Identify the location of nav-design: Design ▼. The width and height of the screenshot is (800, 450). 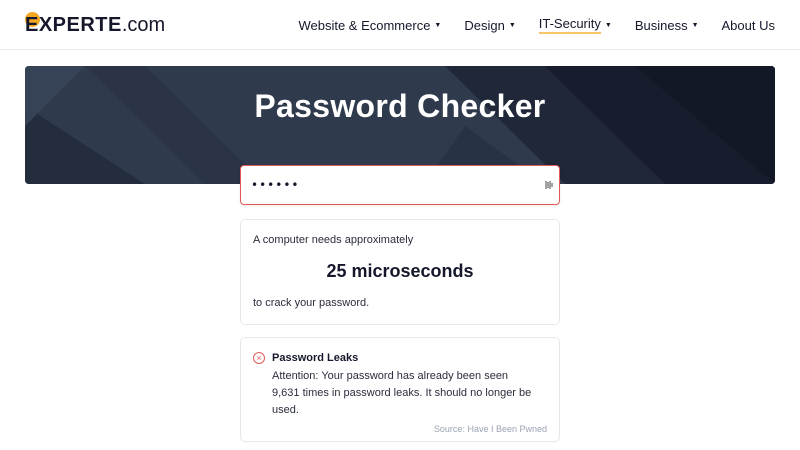
(489, 25).